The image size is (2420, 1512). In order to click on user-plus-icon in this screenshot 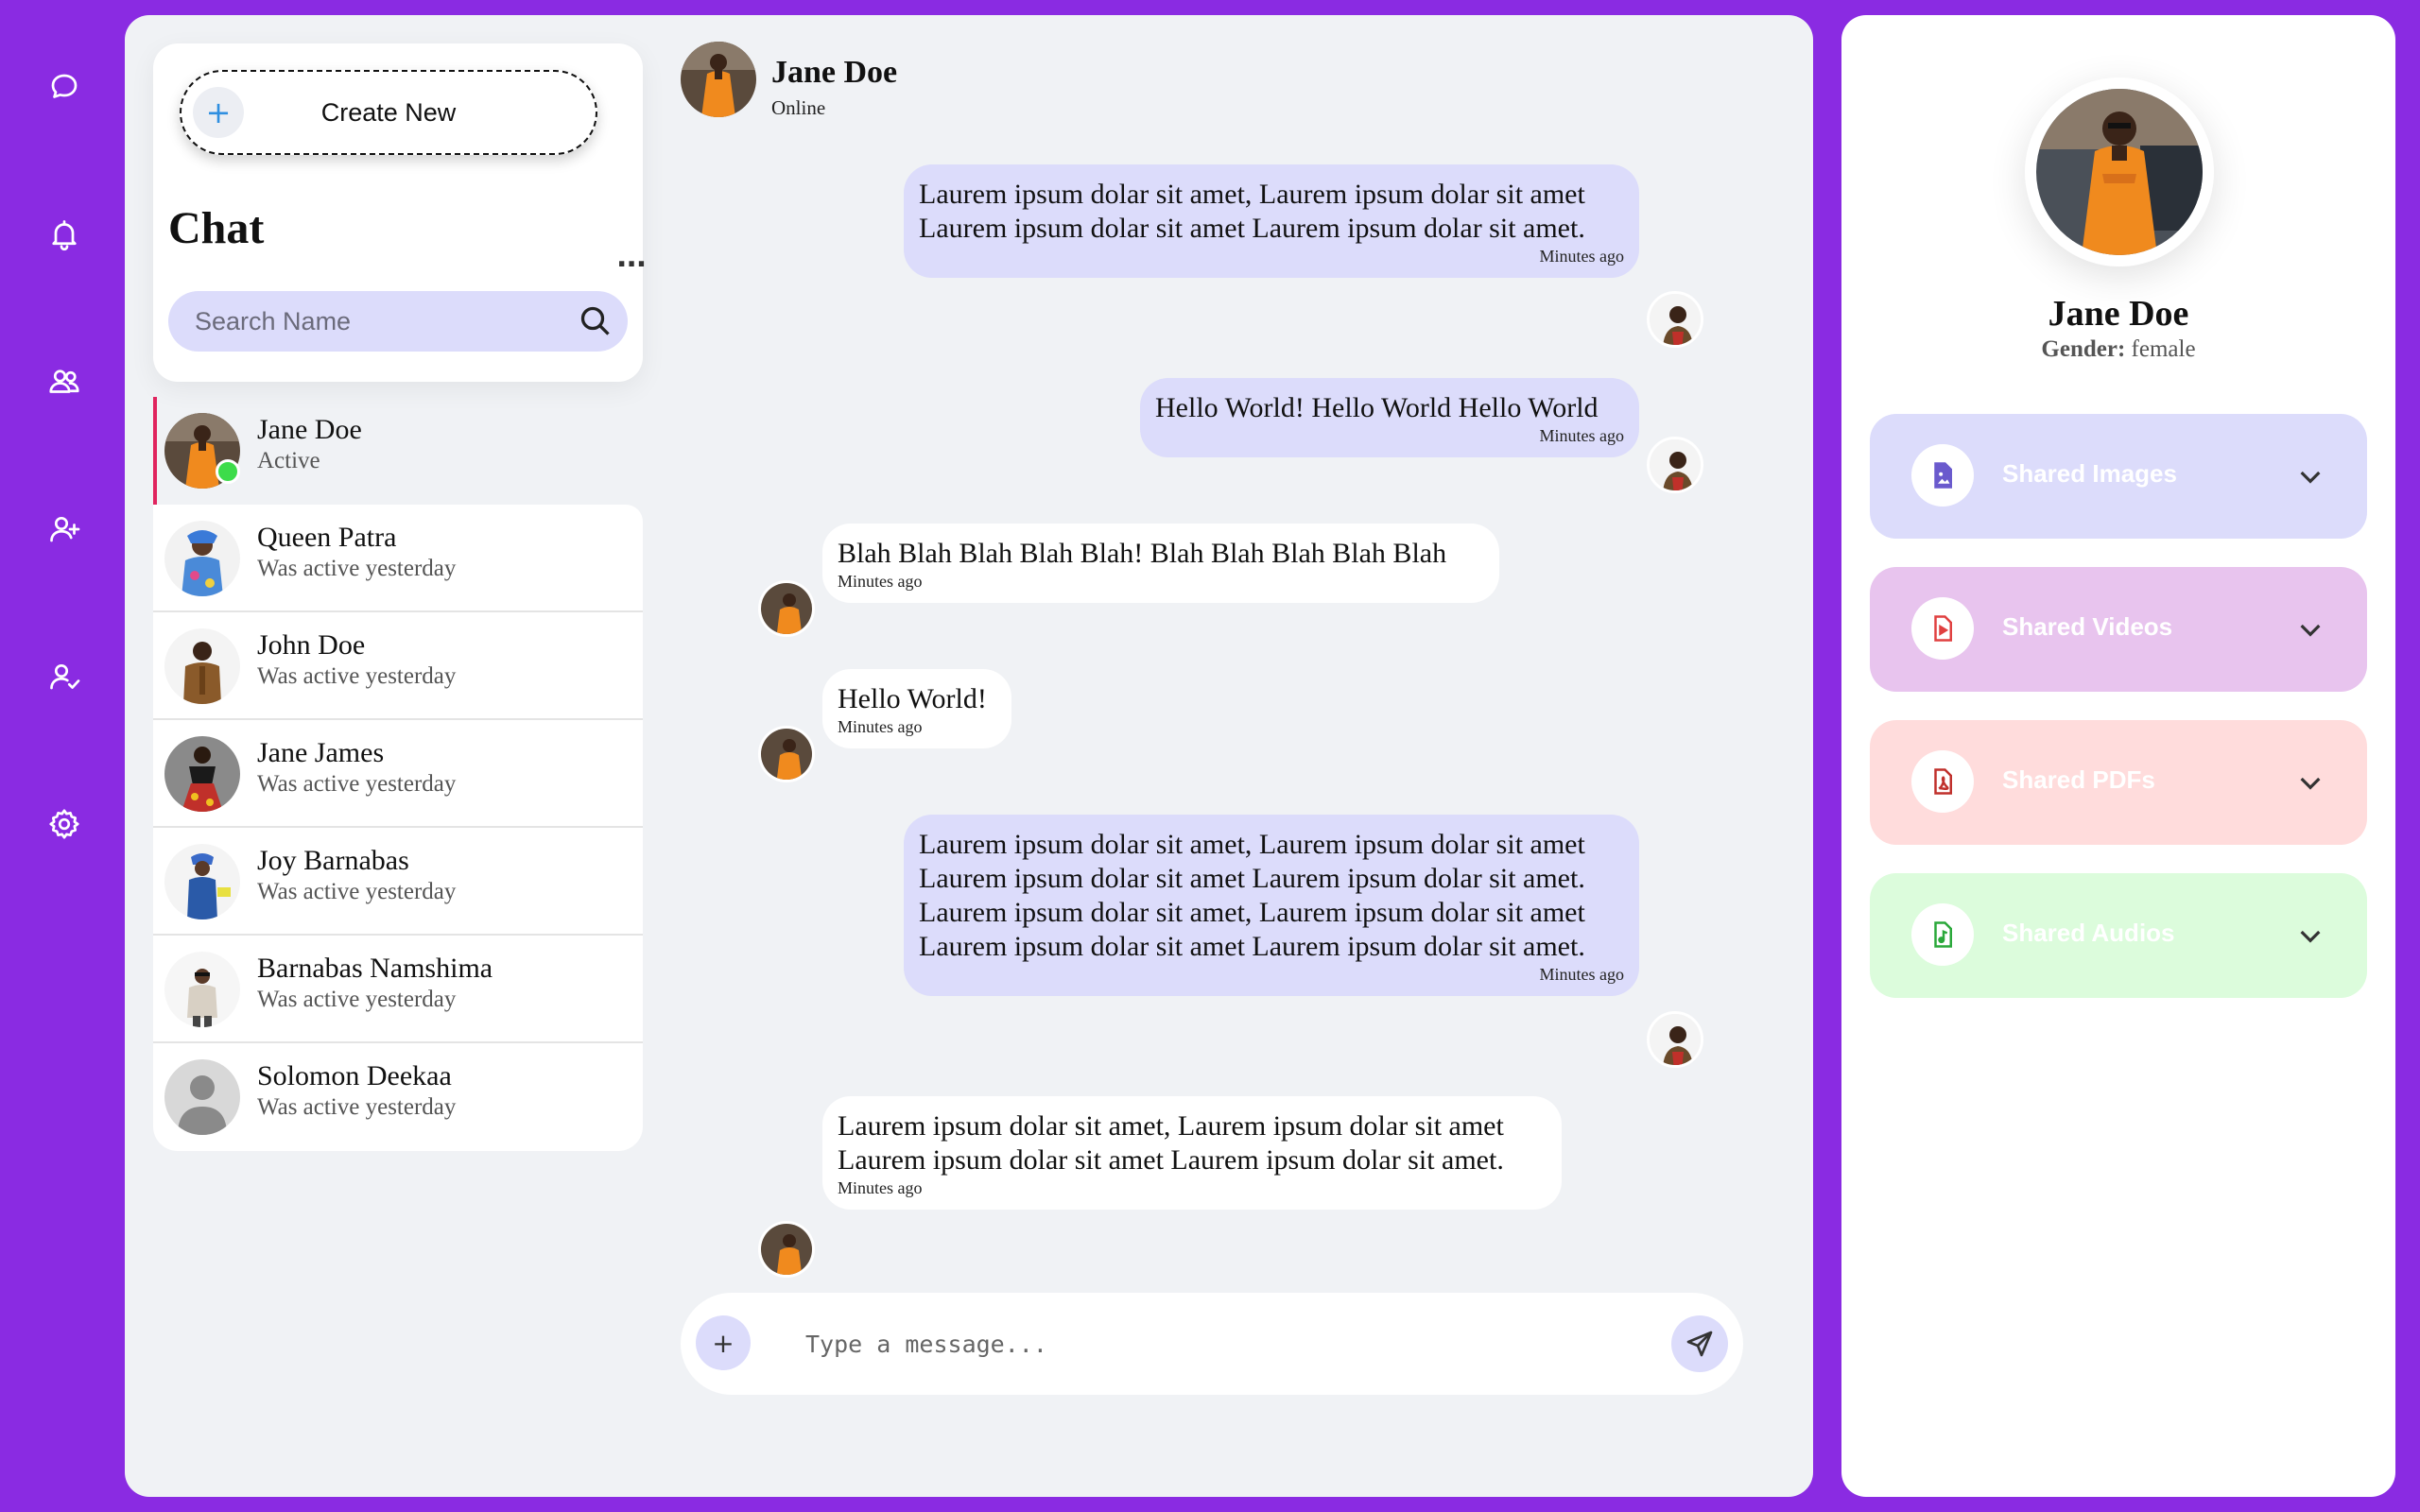, I will do `click(64, 529)`.